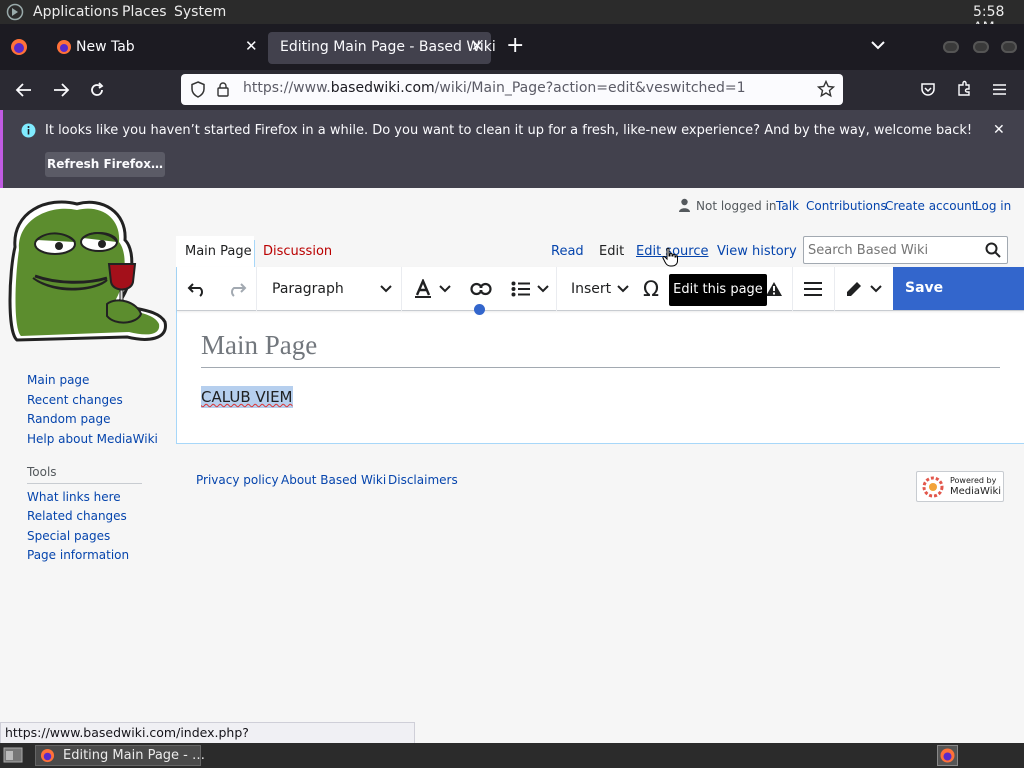 The image size is (1024, 768). Describe the element at coordinates (237, 289) in the screenshot. I see `redo-icon` at that location.